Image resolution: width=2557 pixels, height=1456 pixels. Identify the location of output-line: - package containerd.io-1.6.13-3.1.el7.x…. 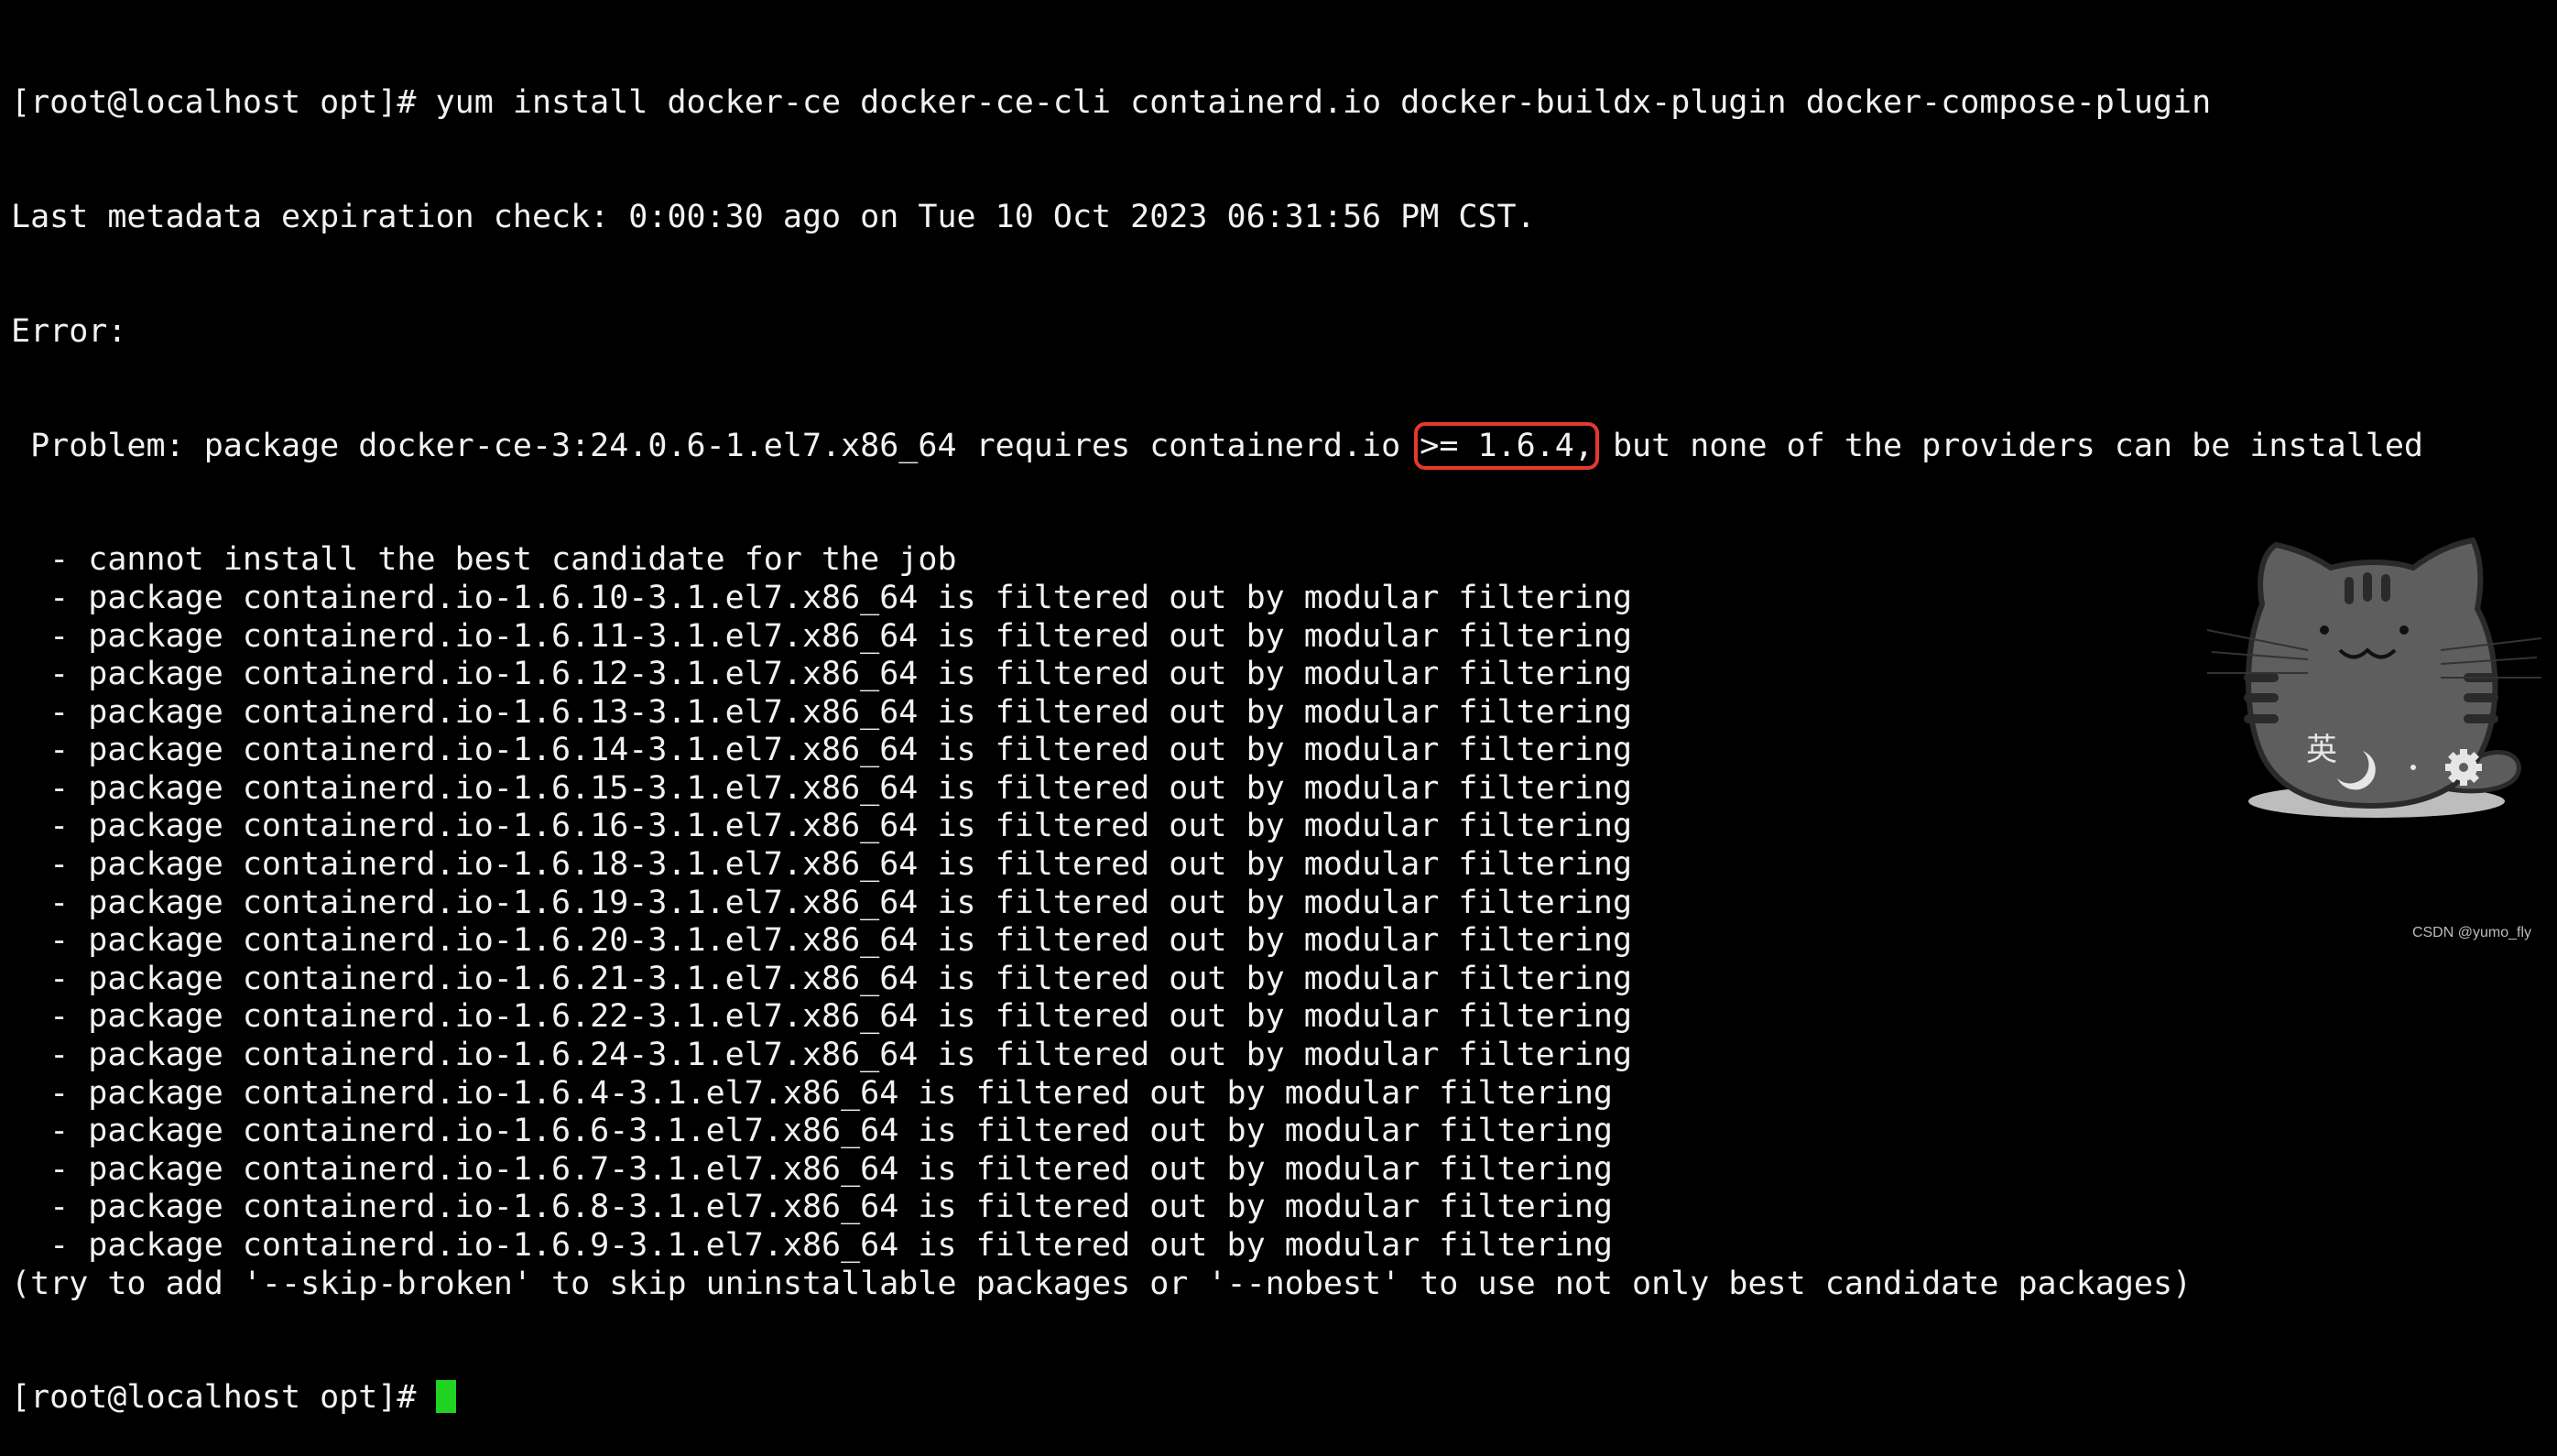
(822, 712).